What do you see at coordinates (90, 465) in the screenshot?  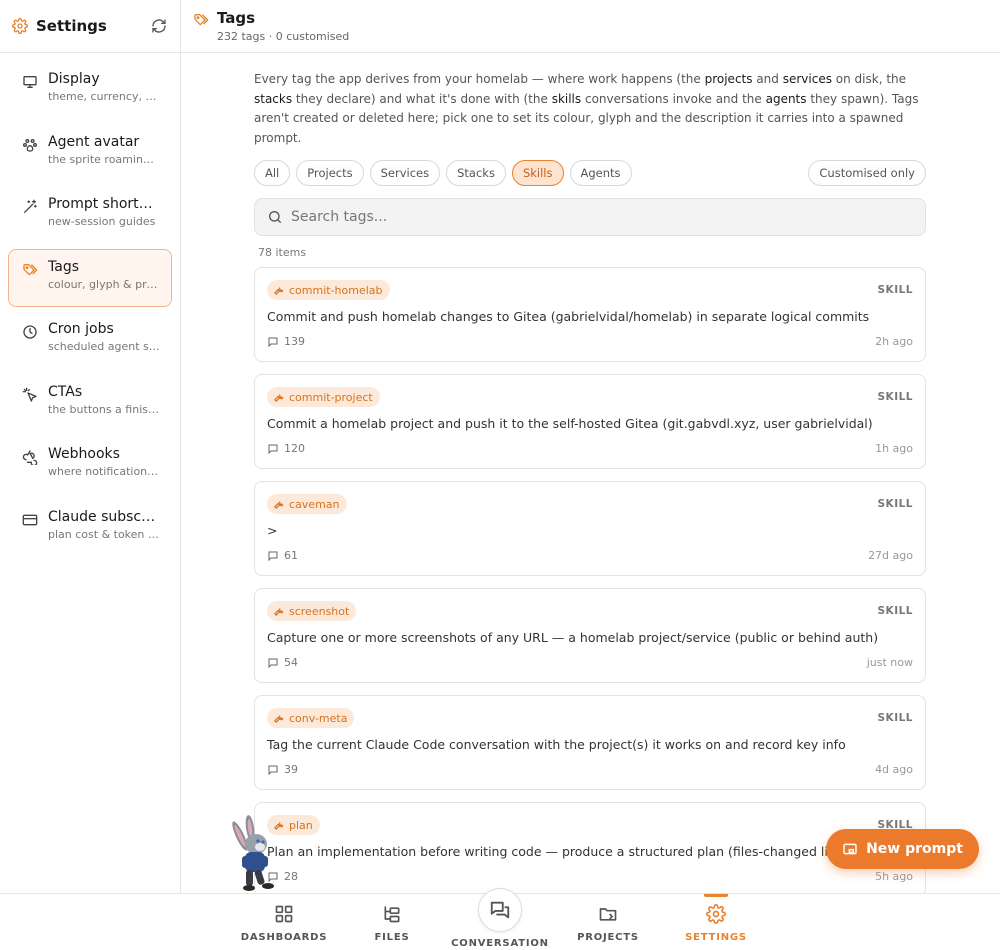 I see `sidebar-item-webhooks: Webhooks where notifications go` at bounding box center [90, 465].